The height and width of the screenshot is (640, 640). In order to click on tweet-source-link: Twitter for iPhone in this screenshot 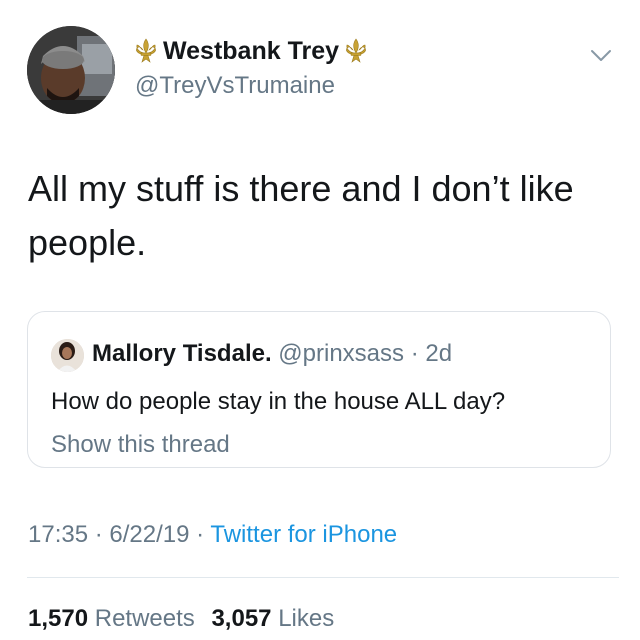, I will do `click(303, 534)`.